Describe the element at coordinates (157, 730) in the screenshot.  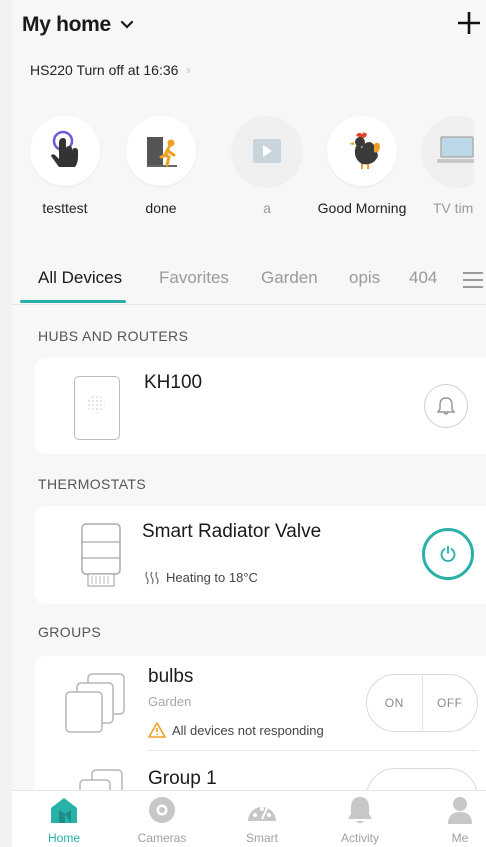
I see `warning-icon` at that location.